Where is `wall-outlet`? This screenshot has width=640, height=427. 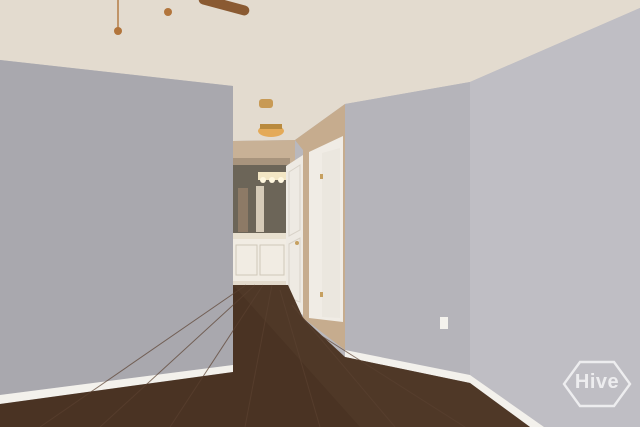
wall-outlet is located at coordinates (444, 323).